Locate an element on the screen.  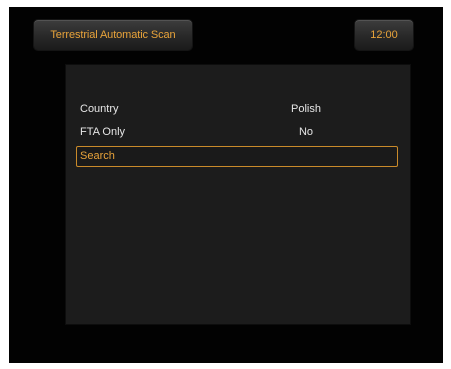
country-value: Polish is located at coordinates (306, 109).